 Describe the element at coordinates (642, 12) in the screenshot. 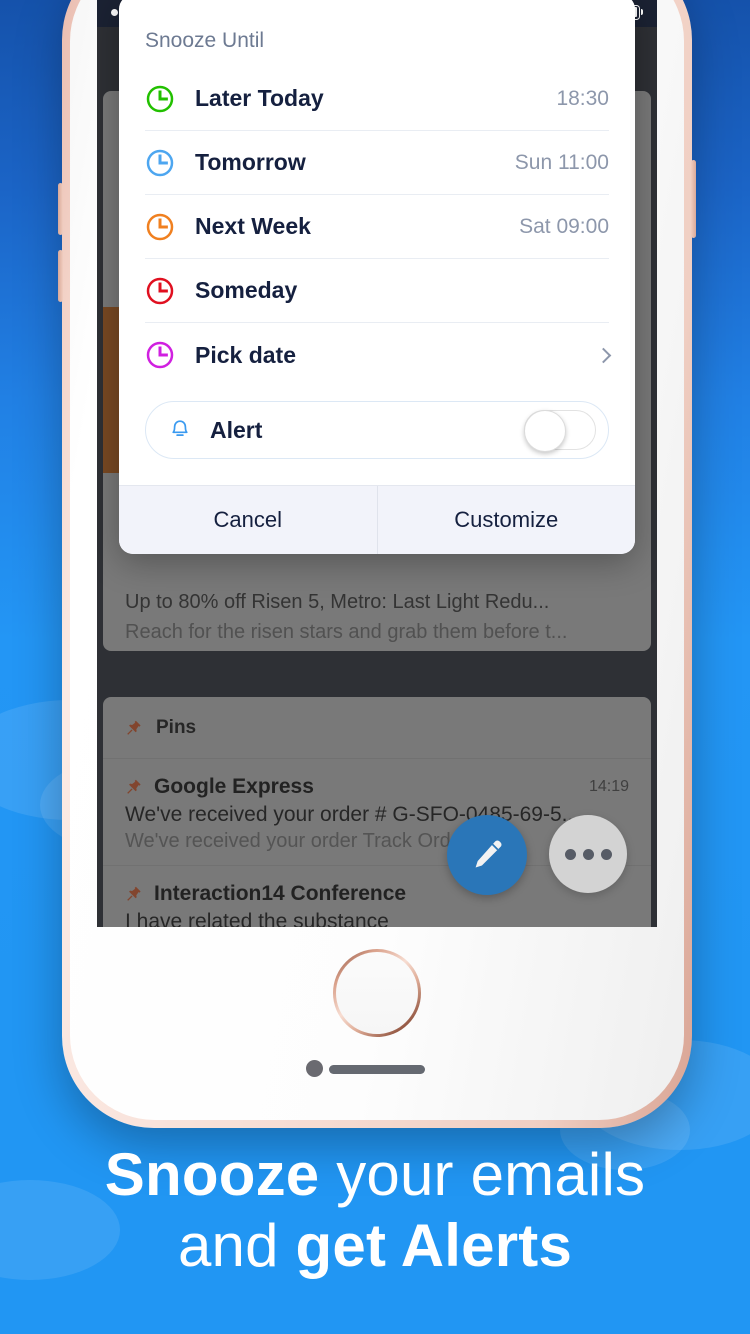

I see `battery-tip` at that location.